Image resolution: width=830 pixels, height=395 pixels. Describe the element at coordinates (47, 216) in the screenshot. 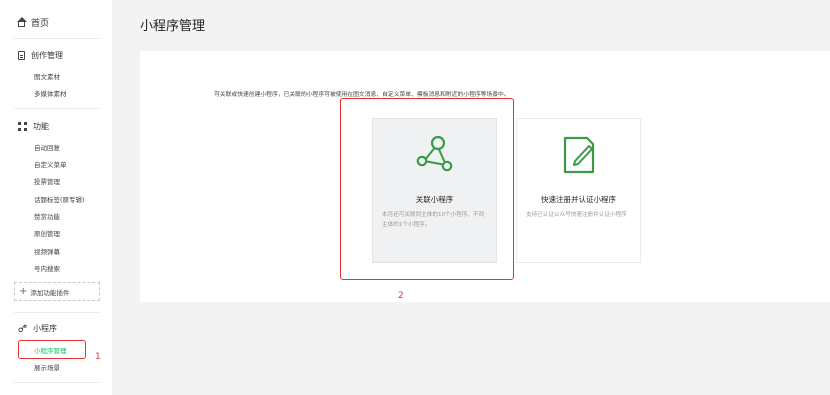

I see `sidebar-item-appreciation: 赞赏功能` at that location.